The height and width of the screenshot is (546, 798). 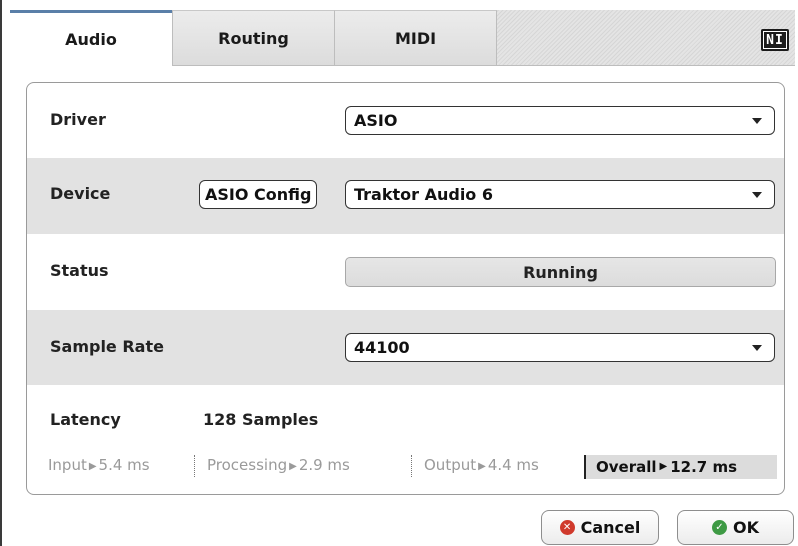 I want to click on latency-overall-label: Overall, so click(x=626, y=467).